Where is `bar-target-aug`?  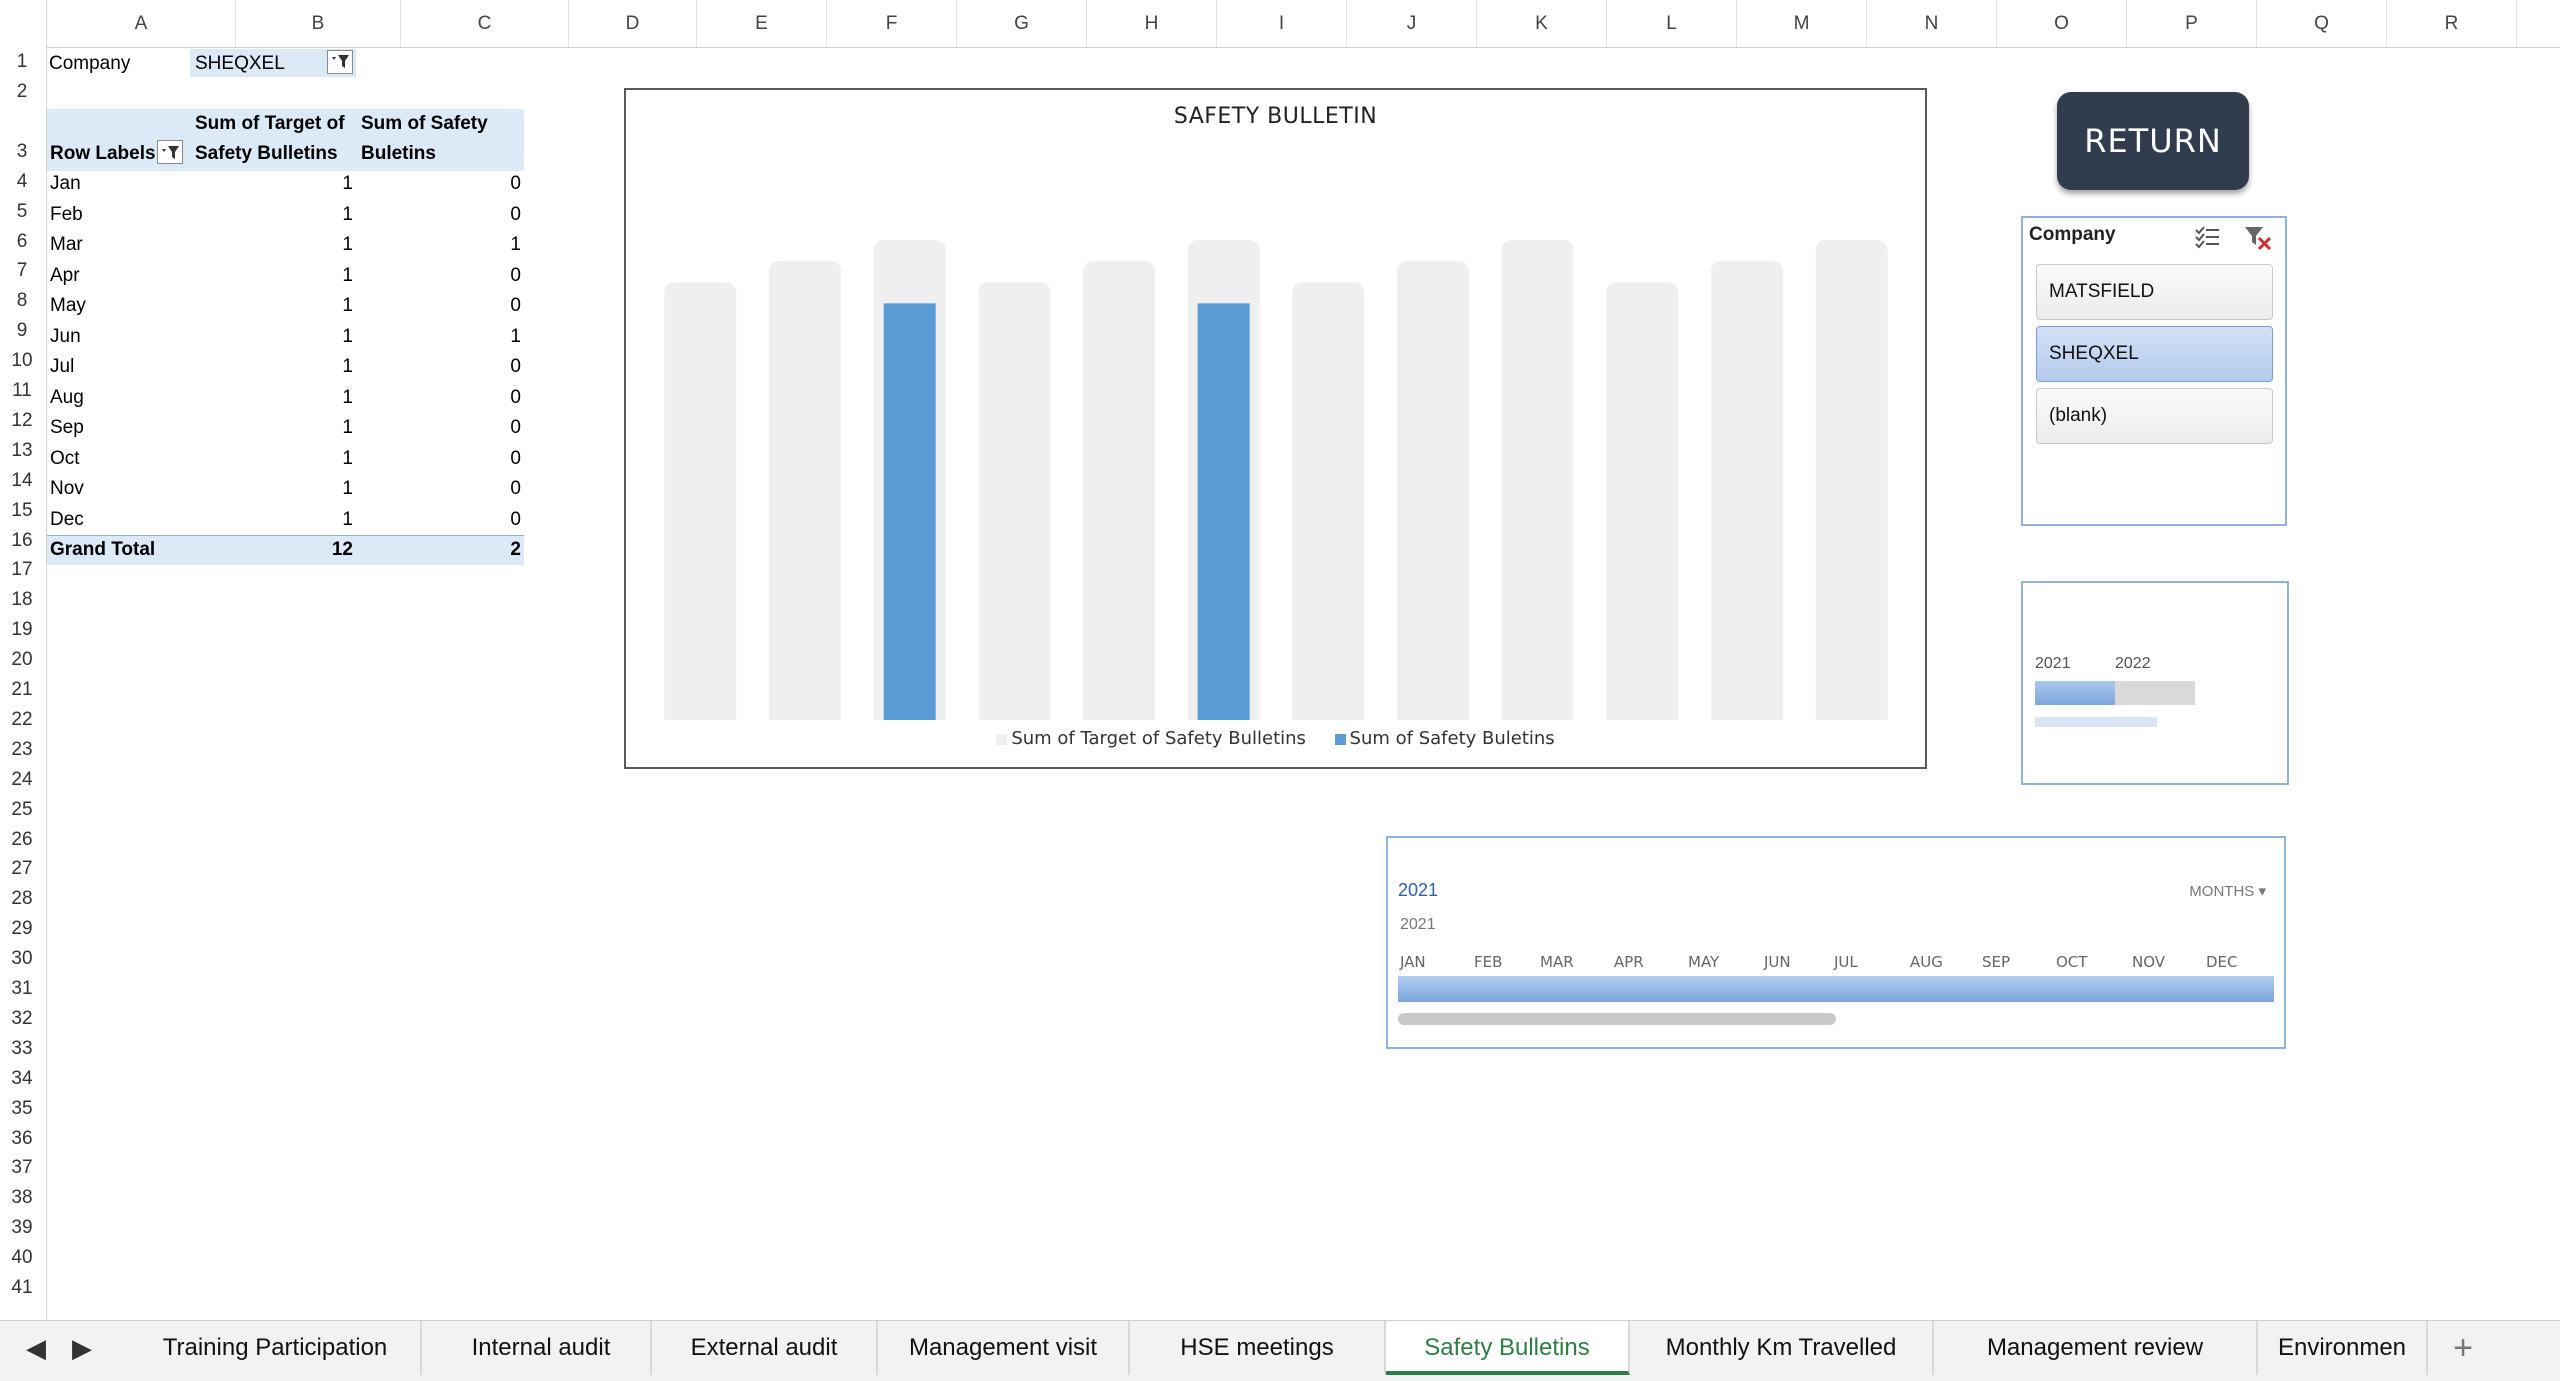 bar-target-aug is located at coordinates (1433, 490).